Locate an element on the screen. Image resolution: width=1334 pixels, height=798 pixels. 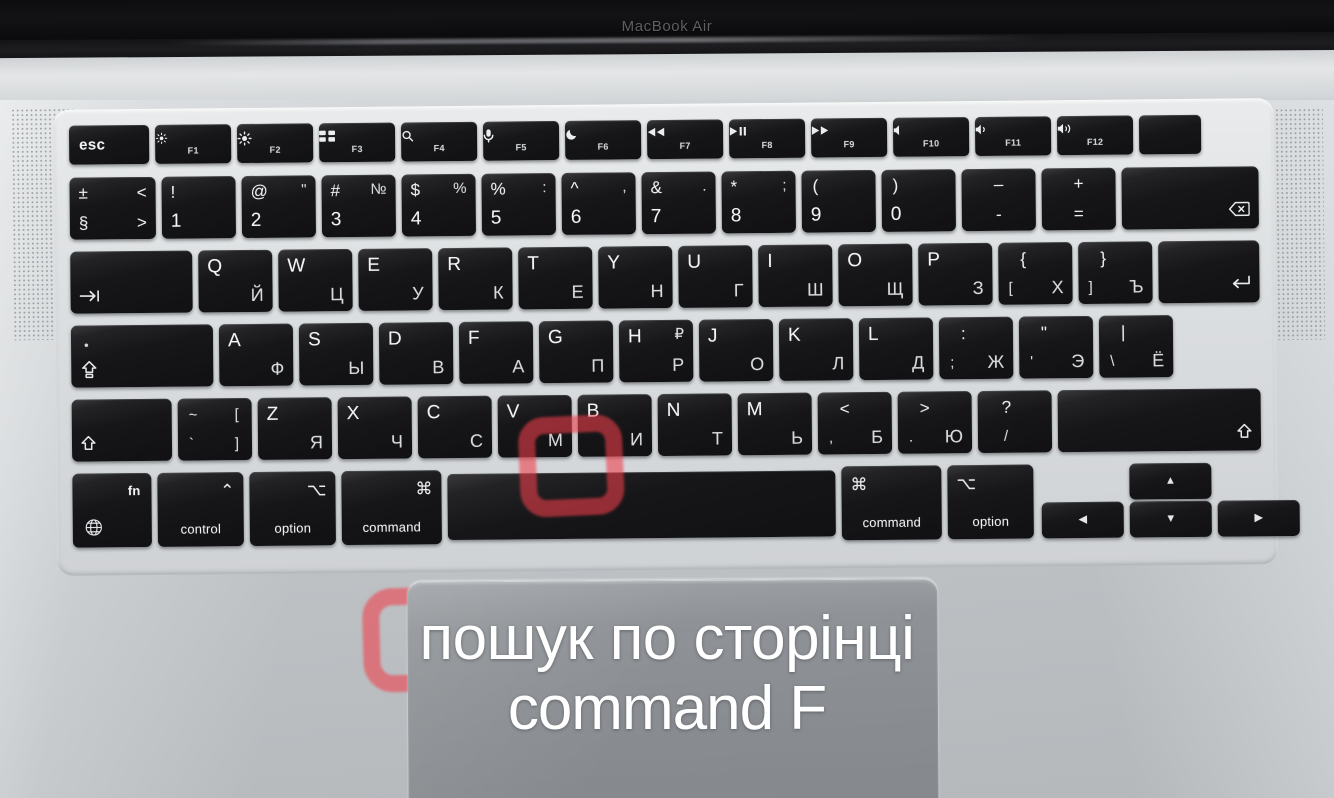
key-0: ) 0 is located at coordinates (918, 200).